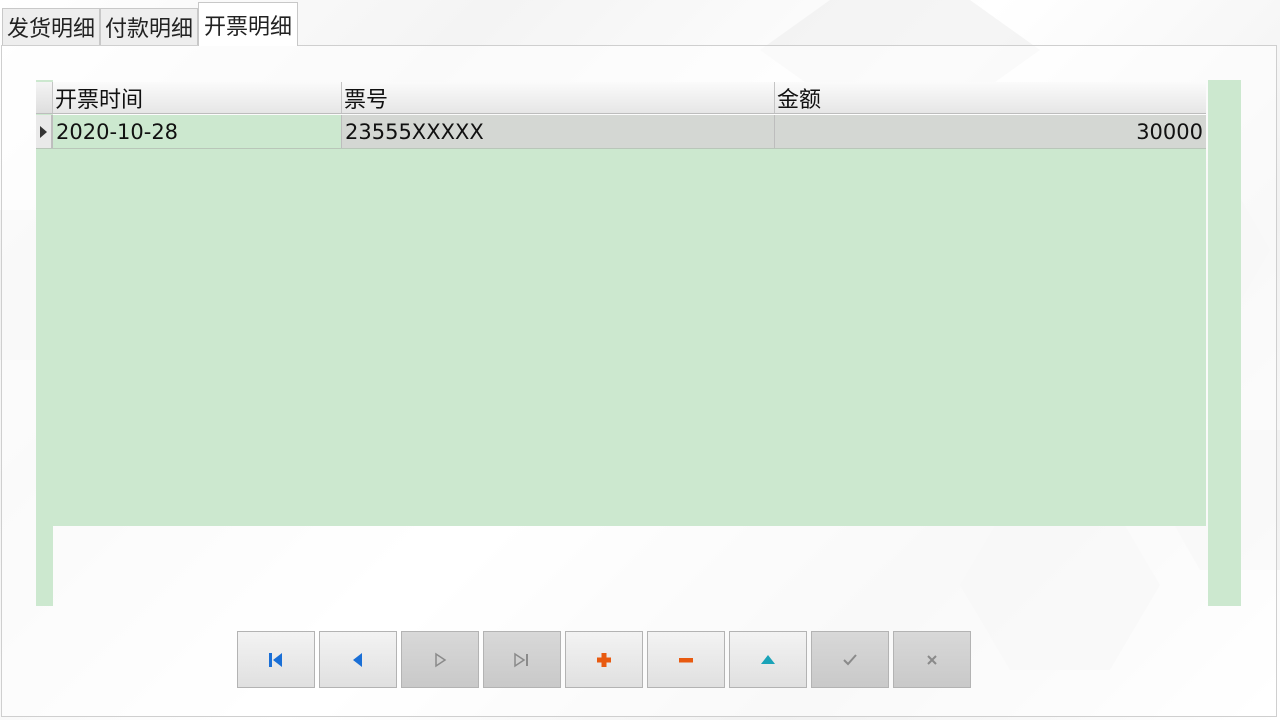 The height and width of the screenshot is (720, 1280). Describe the element at coordinates (990, 97) in the screenshot. I see `column-header-amount: 金额` at that location.